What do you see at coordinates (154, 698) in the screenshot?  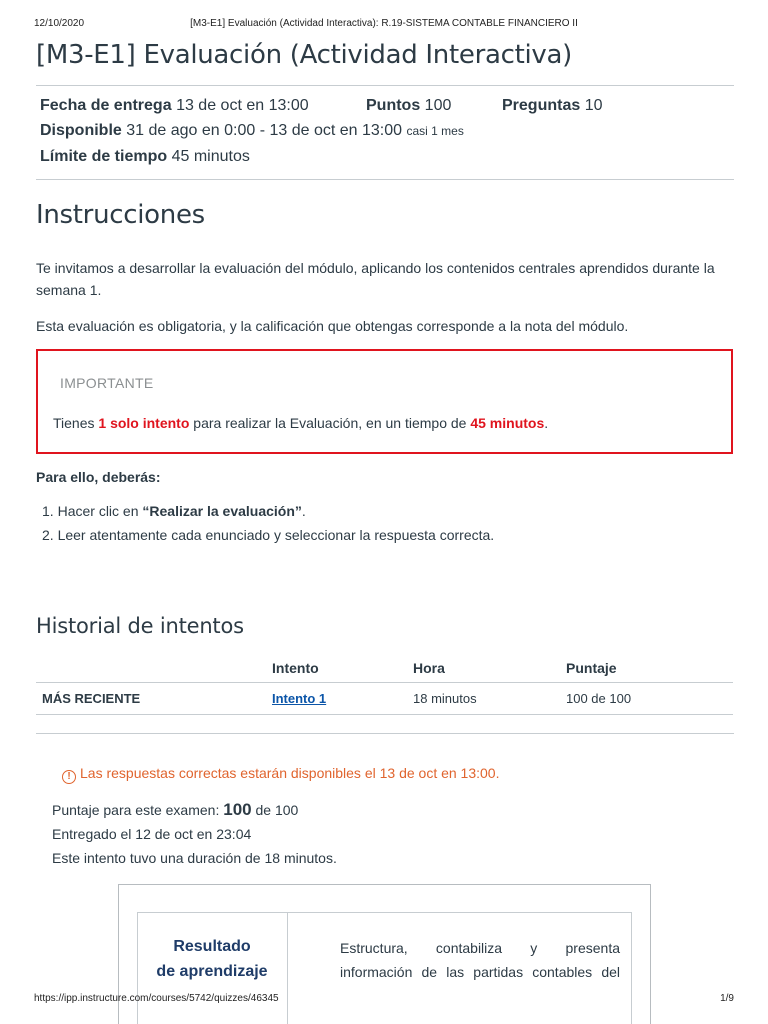 I see `row-label: MÁS RECIENTE` at bounding box center [154, 698].